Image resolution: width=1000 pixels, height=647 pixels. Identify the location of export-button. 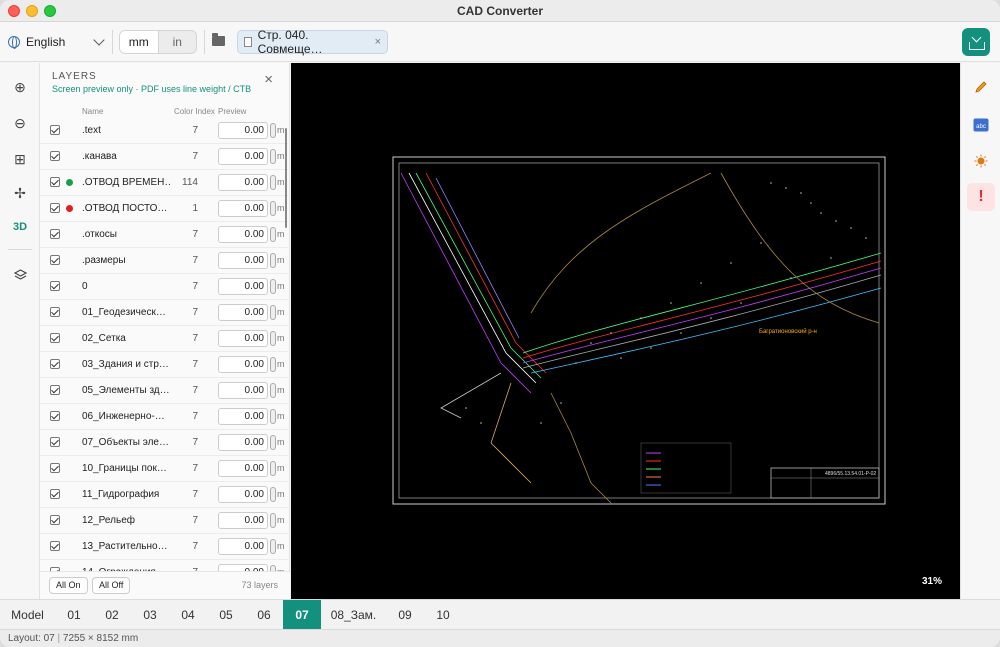
(976, 42).